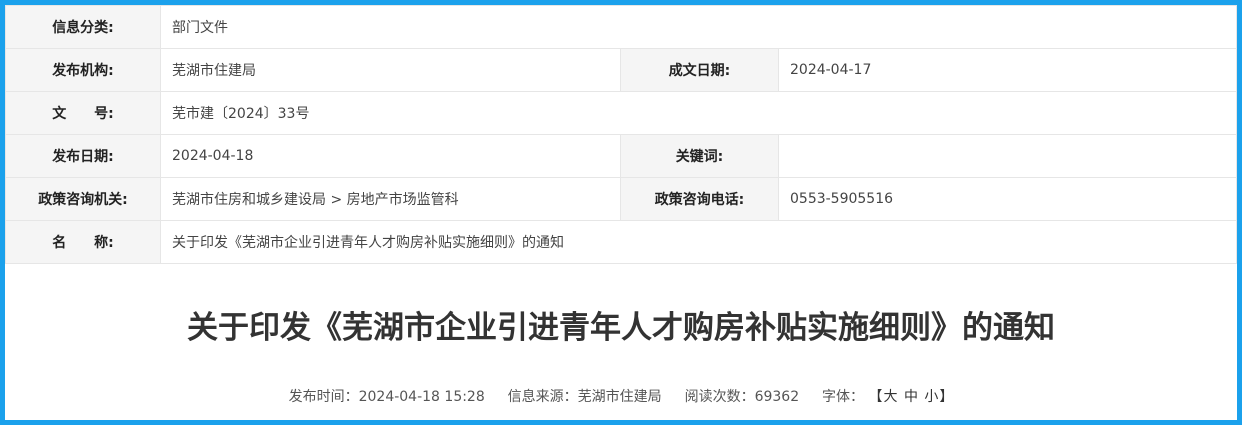  What do you see at coordinates (621, 328) in the screenshot?
I see `article-title: 关于印发《芜湖市企业引进青年人才购房补贴实施细则》的通知` at bounding box center [621, 328].